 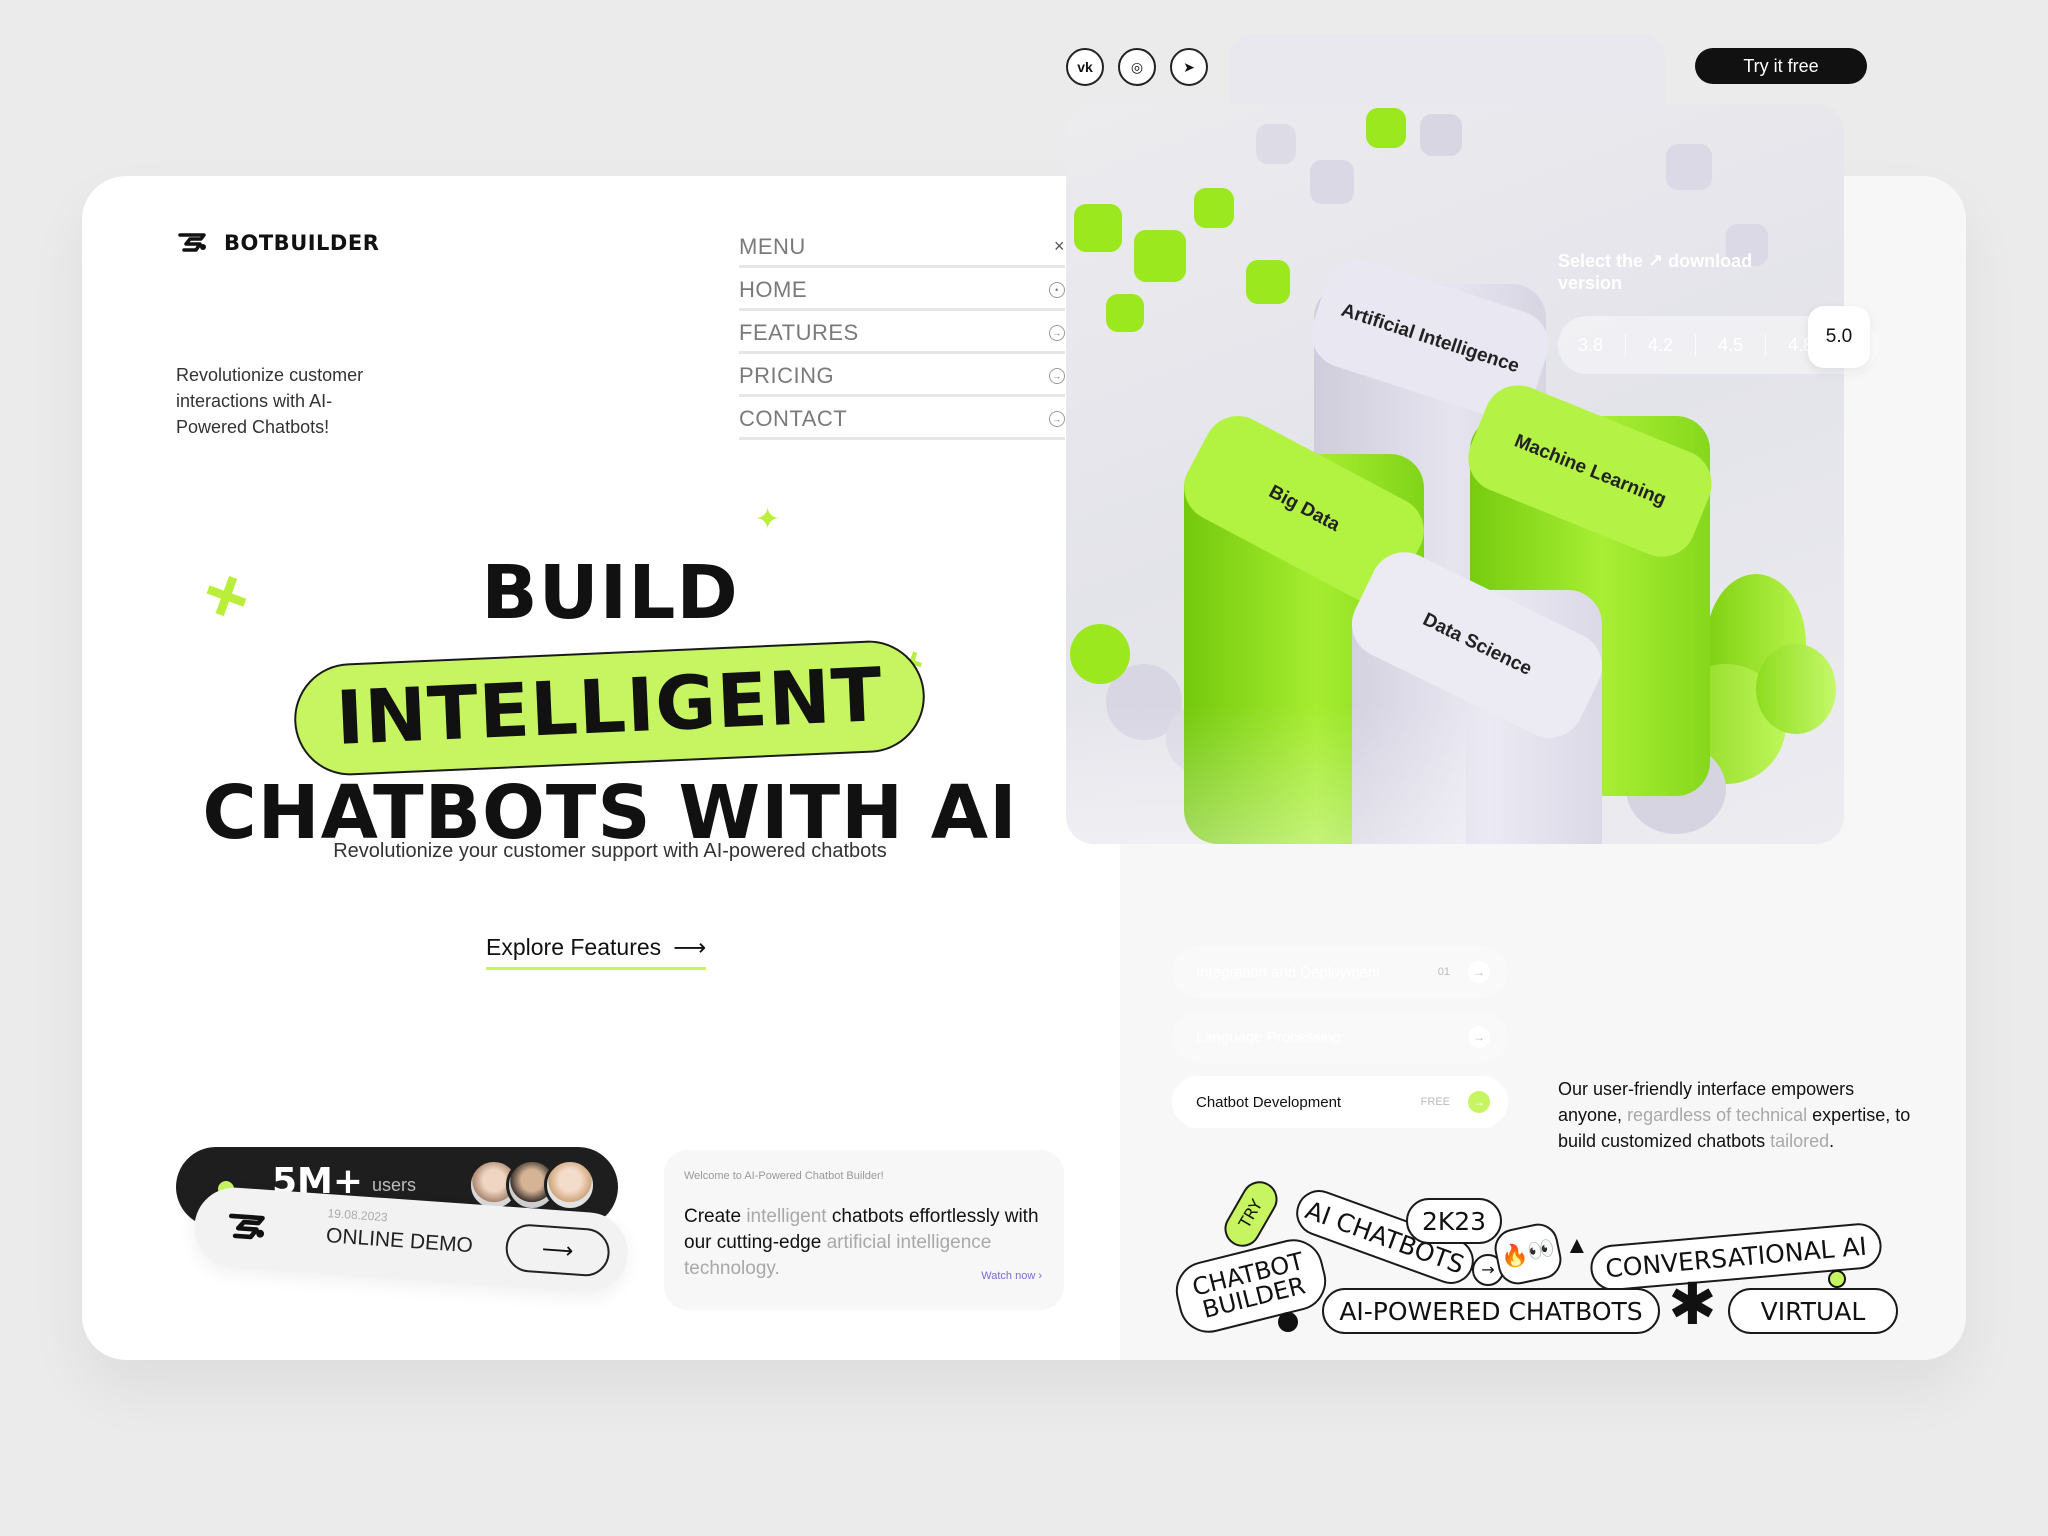 What do you see at coordinates (570, 1185) in the screenshot?
I see `avatar` at bounding box center [570, 1185].